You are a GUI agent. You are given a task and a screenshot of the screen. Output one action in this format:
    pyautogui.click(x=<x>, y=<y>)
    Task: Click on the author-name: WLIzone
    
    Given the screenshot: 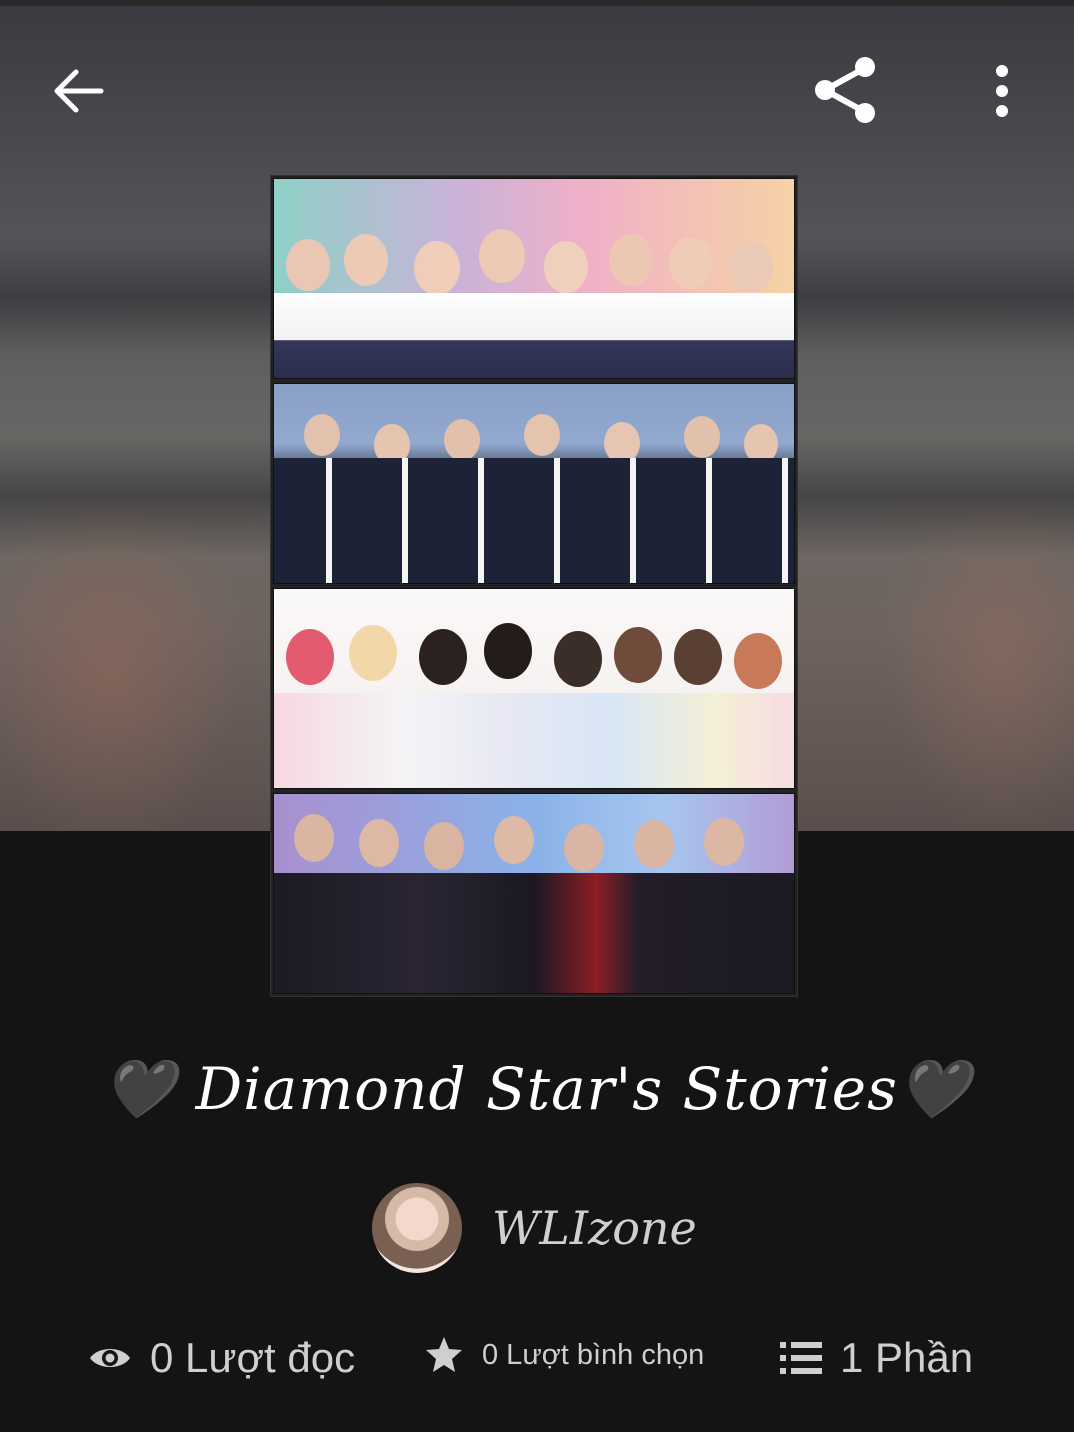 What is the action you would take?
    pyautogui.click(x=594, y=1228)
    